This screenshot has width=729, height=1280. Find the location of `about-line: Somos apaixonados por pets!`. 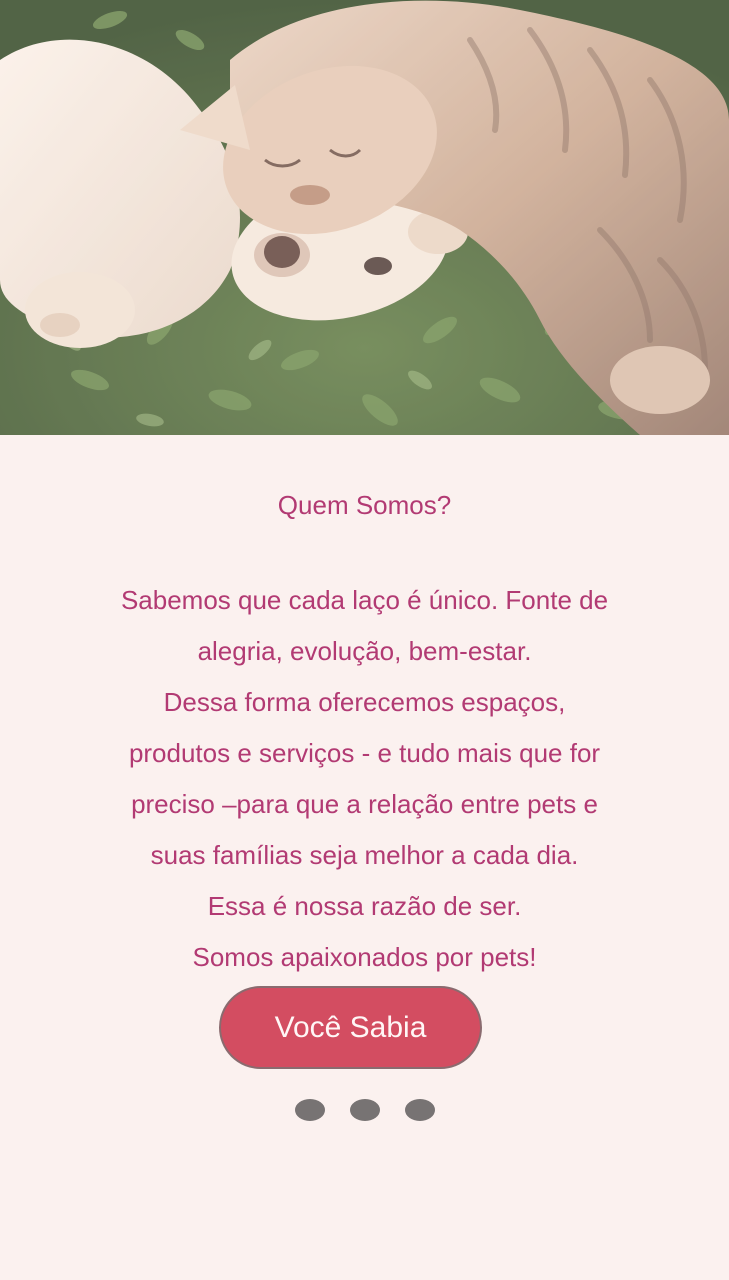

about-line: Somos apaixonados por pets! is located at coordinates (364, 957).